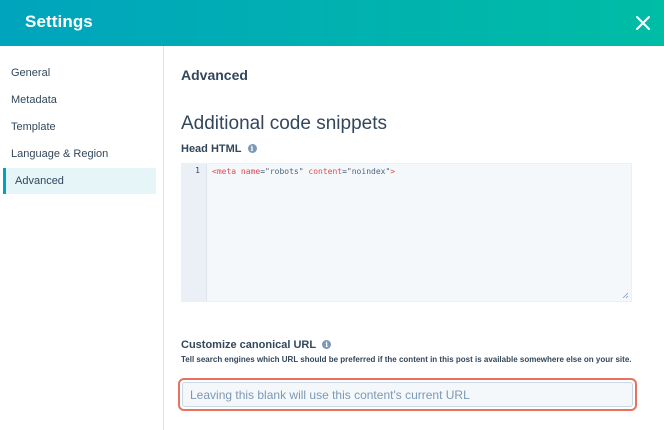 This screenshot has height=430, width=664. I want to click on editor-gutter: 1, so click(194, 232).